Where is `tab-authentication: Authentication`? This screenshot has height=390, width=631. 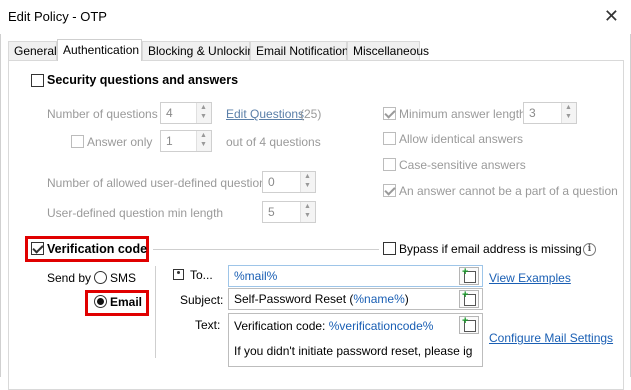
tab-authentication: Authentication is located at coordinates (99, 50).